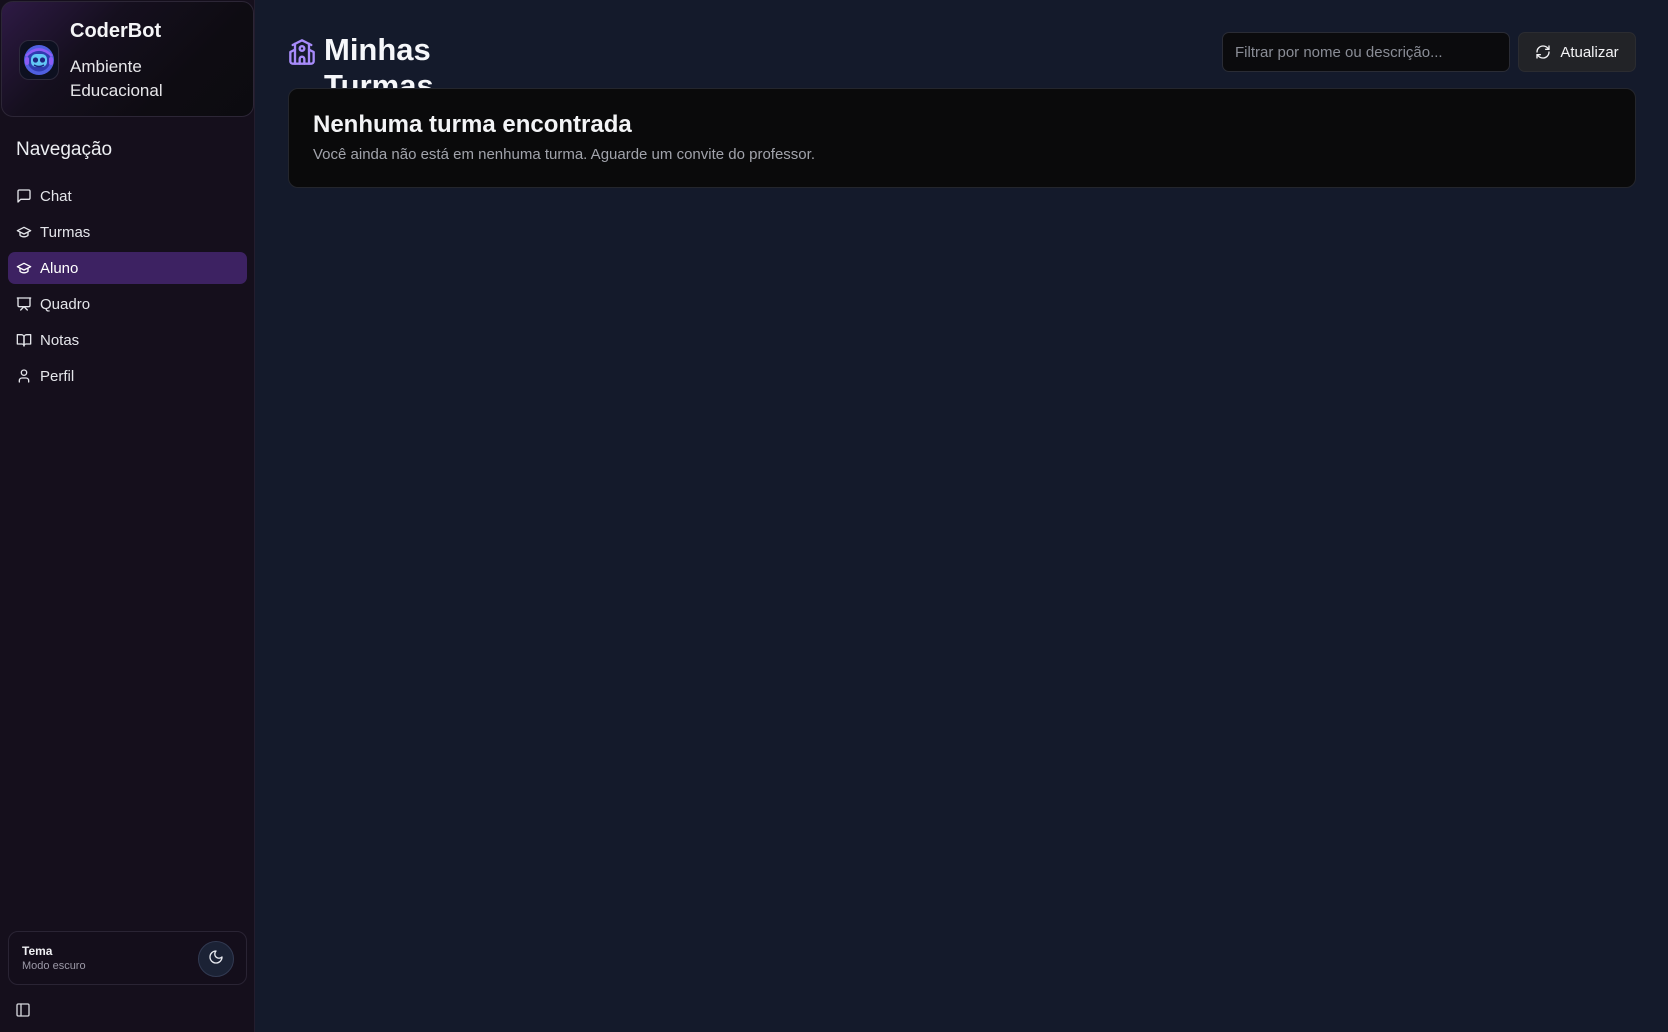 This screenshot has width=1668, height=1032. Describe the element at coordinates (56, 196) in the screenshot. I see `sidebar-item-label: Chat` at that location.